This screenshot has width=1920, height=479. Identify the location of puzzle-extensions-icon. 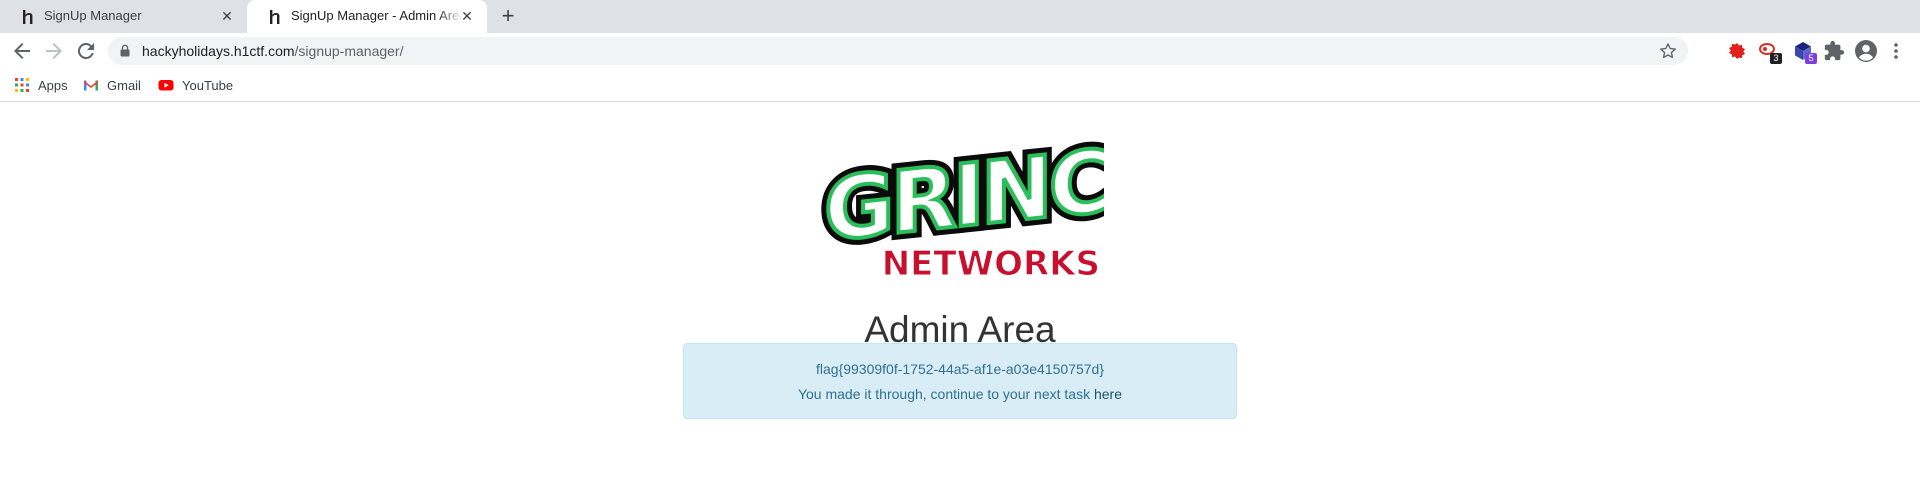
(1834, 51).